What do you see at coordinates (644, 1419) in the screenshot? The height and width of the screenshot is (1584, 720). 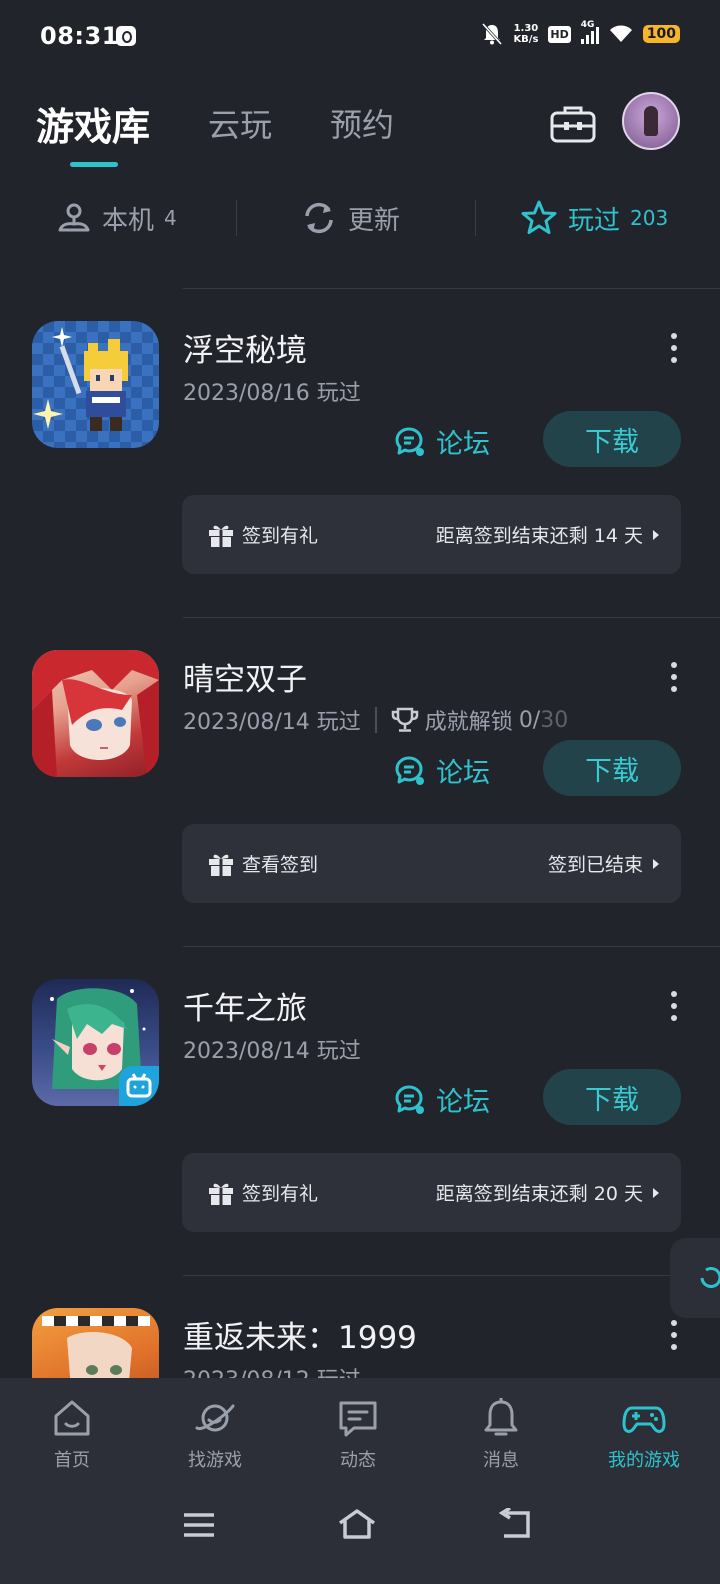 I see `gamepad-icon` at bounding box center [644, 1419].